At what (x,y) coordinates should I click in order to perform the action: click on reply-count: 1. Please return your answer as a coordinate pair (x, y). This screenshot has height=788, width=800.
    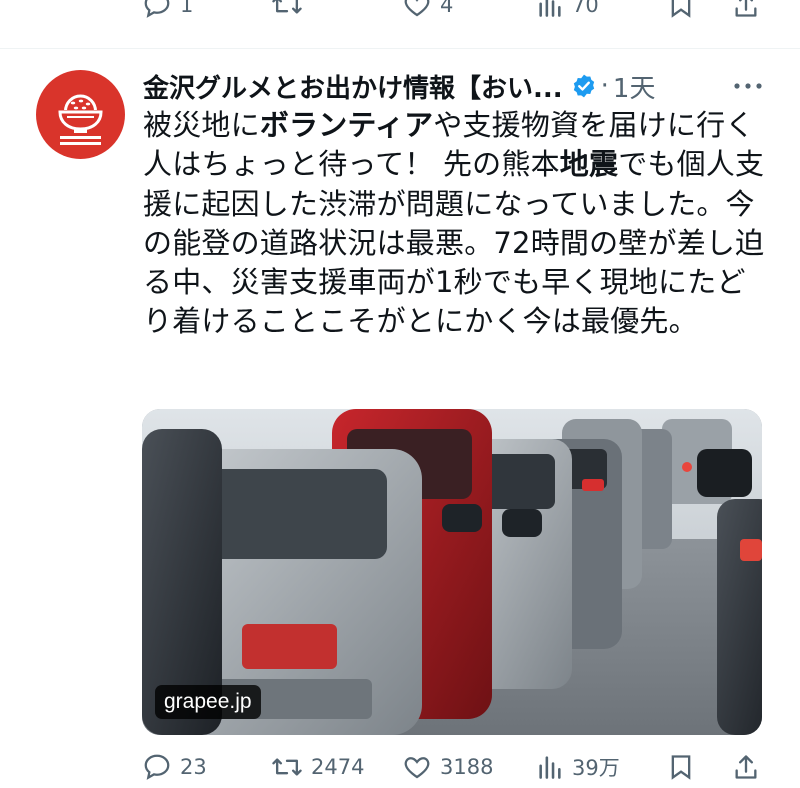
    Looking at the image, I should click on (187, 8).